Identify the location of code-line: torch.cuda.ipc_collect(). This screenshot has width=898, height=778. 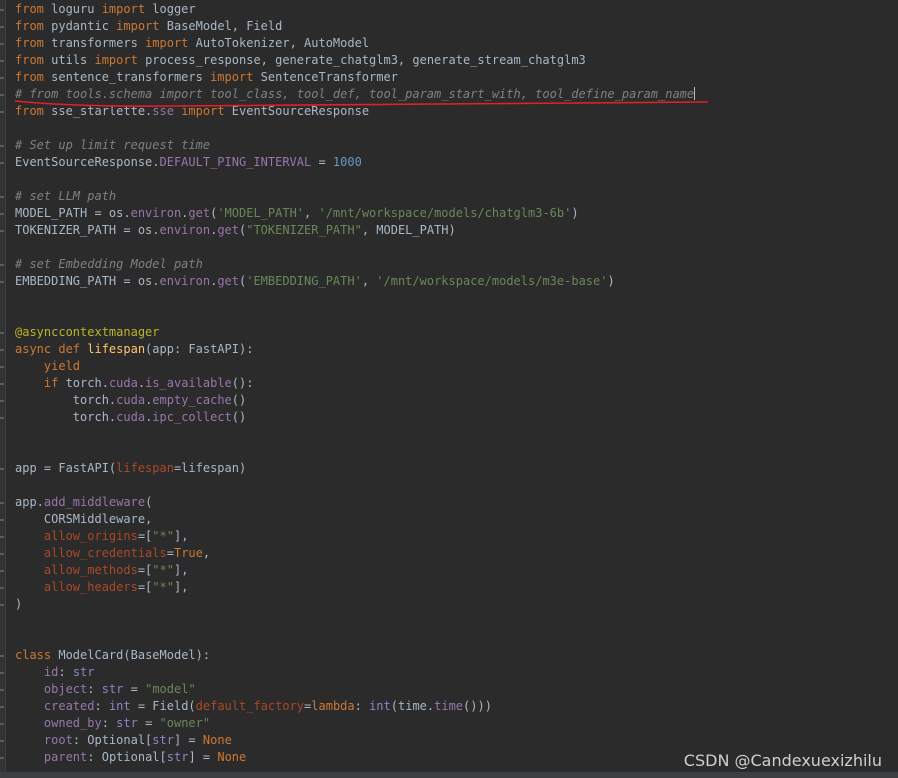
(355, 417).